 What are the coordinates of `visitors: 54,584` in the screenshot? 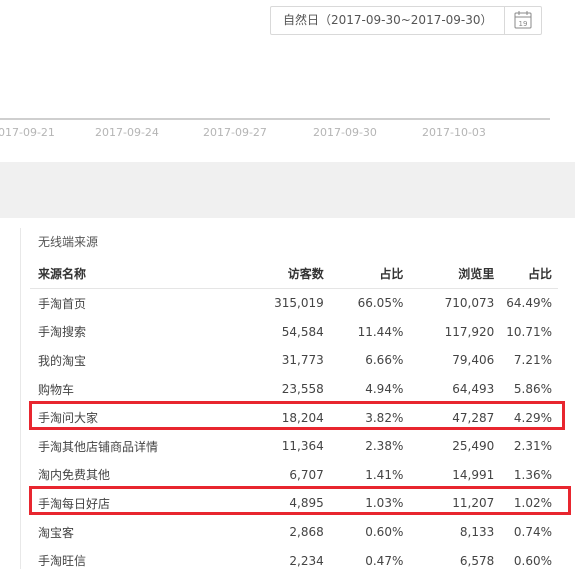 It's located at (302, 331).